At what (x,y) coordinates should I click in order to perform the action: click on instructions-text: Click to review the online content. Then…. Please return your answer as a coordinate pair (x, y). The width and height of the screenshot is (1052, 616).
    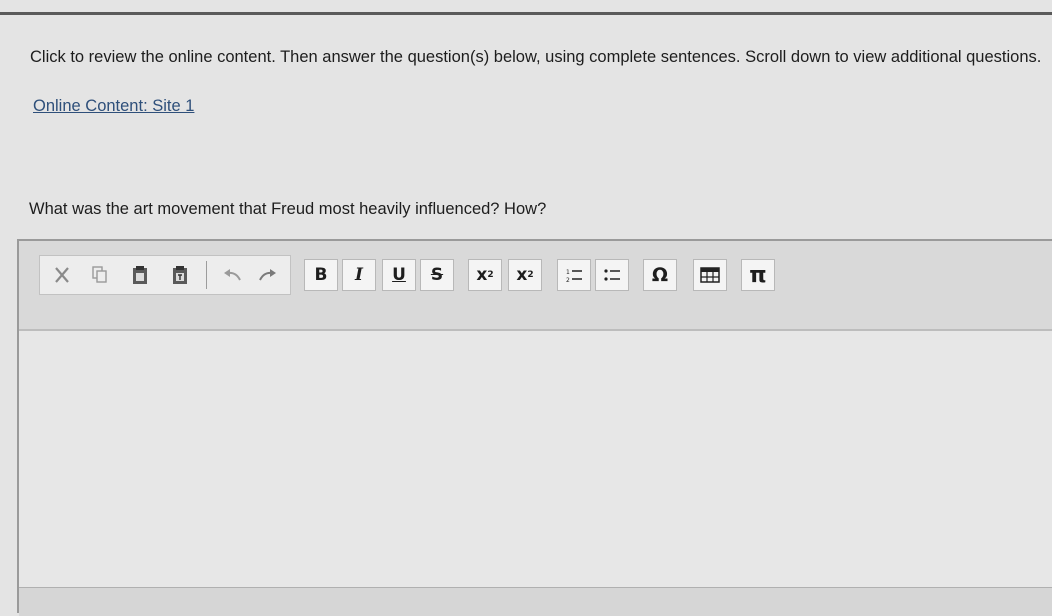
    Looking at the image, I should click on (536, 57).